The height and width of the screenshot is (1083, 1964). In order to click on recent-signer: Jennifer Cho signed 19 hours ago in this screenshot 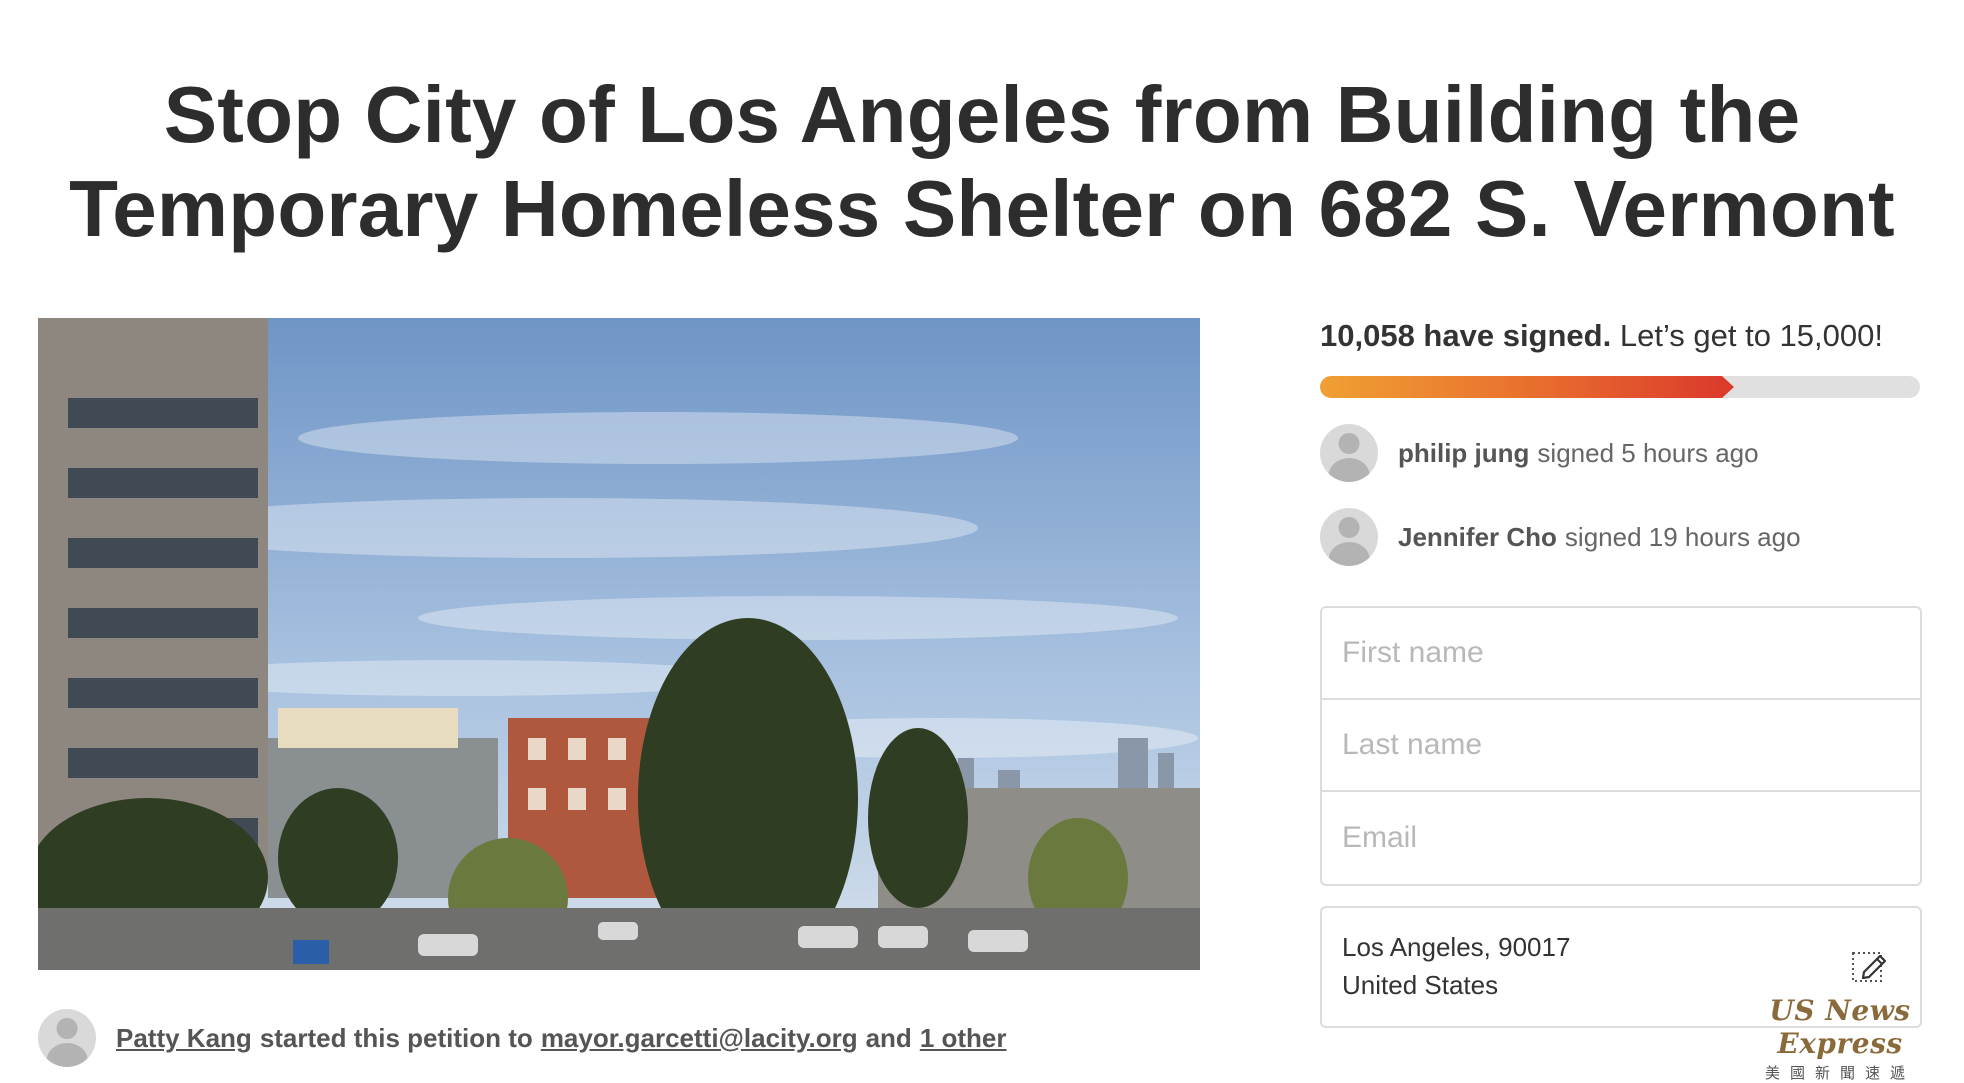, I will do `click(1620, 537)`.